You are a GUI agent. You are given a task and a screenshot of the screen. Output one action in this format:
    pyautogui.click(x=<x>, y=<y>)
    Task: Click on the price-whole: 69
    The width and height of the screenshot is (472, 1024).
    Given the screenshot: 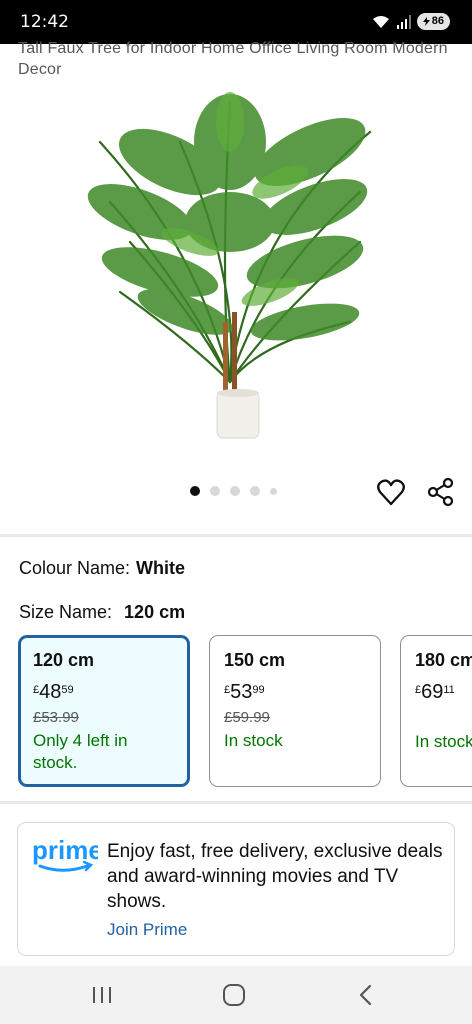 What is the action you would take?
    pyautogui.click(x=432, y=692)
    